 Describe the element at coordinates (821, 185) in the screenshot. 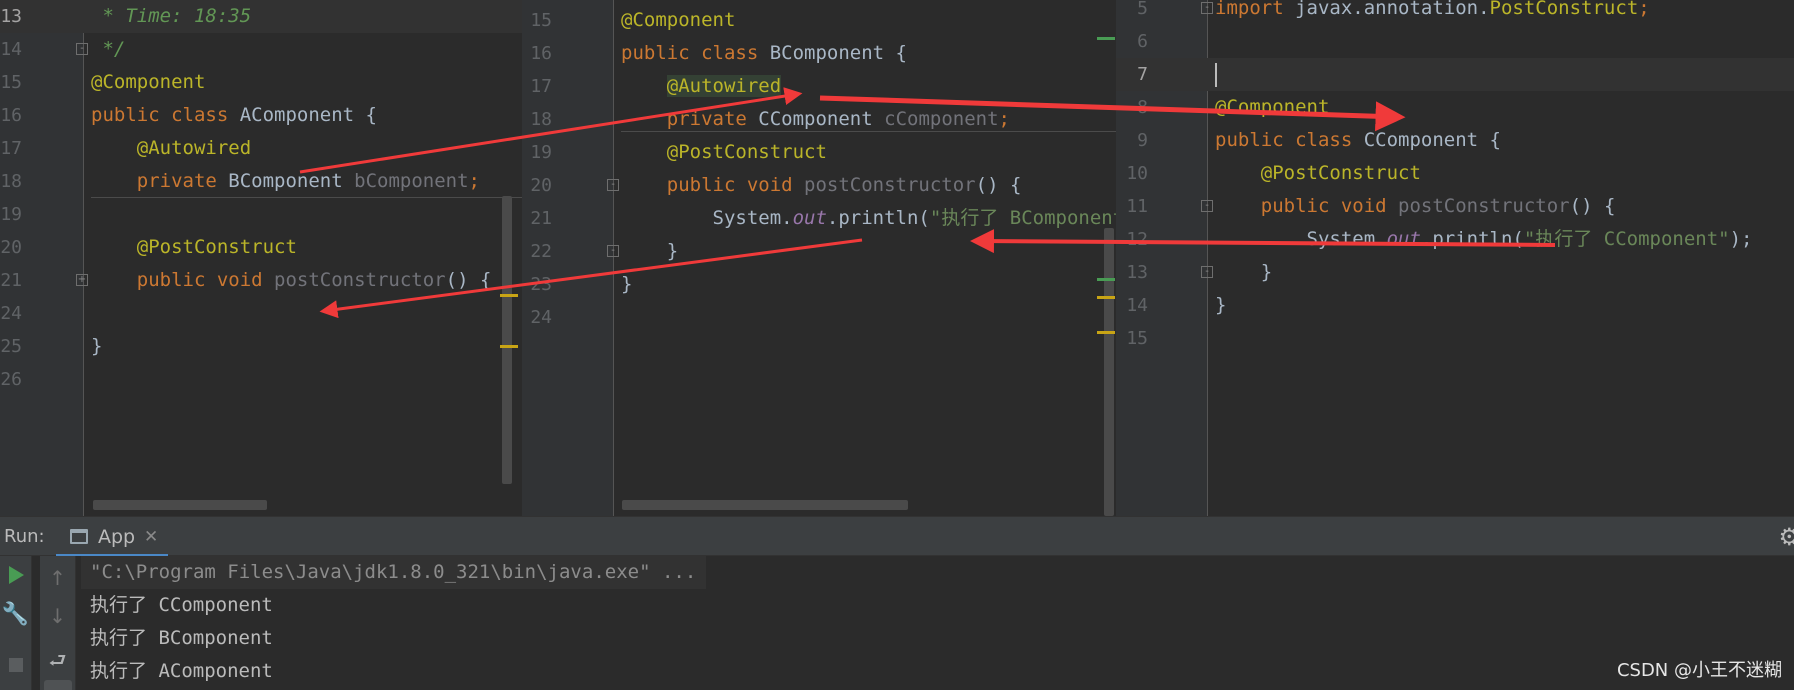

I see `code-text: public void postConstructor() {` at that location.